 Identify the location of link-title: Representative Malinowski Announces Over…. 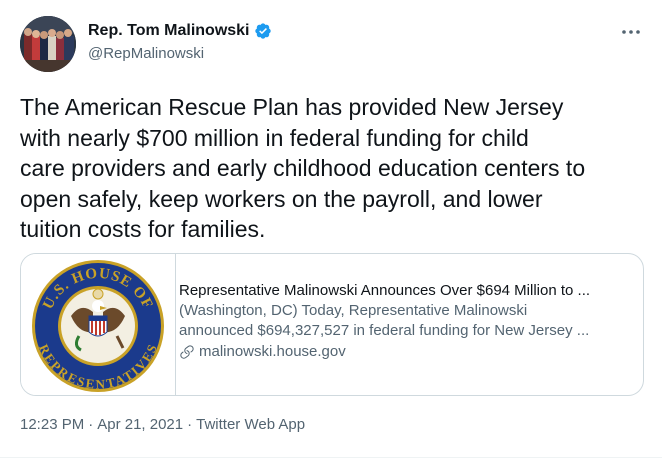
(406, 291).